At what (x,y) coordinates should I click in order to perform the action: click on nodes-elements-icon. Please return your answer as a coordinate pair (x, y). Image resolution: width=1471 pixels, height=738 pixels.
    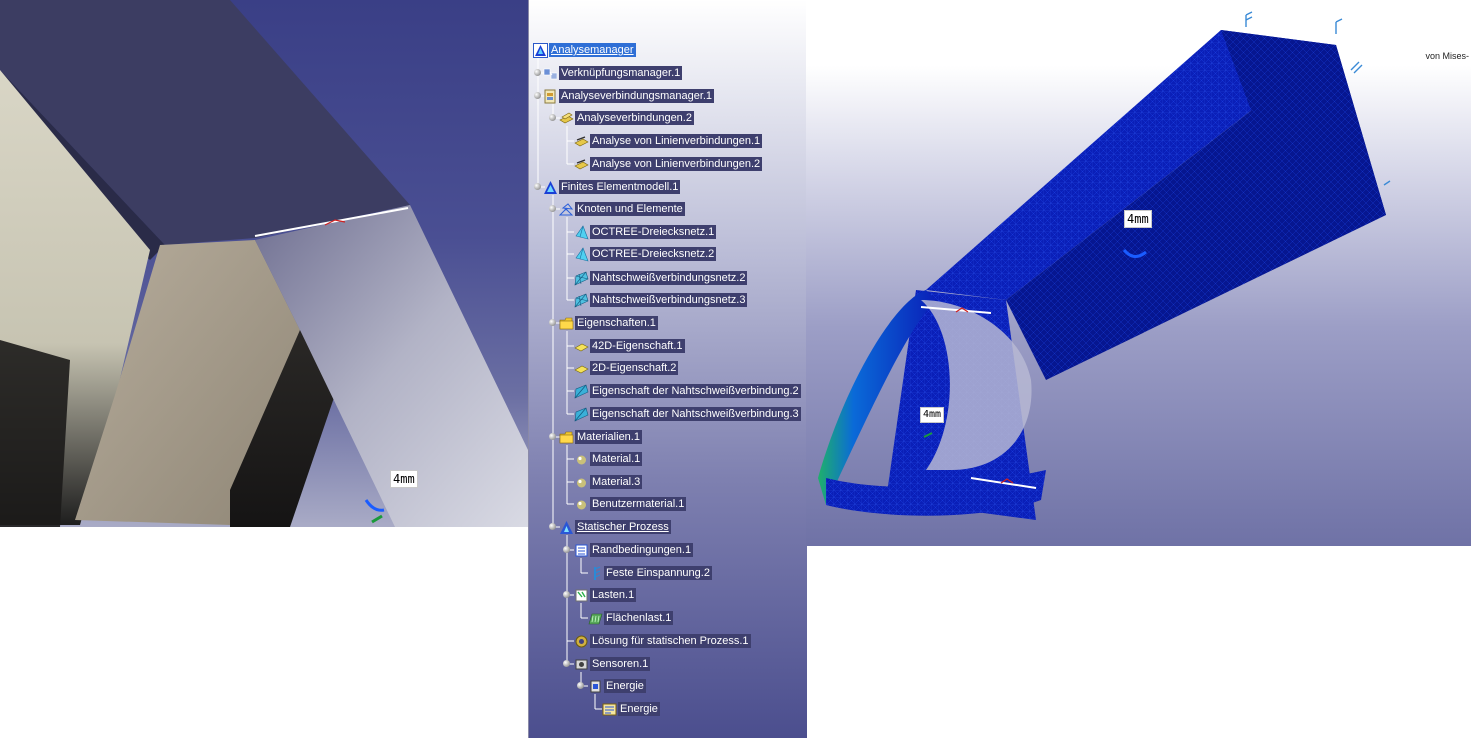
    Looking at the image, I should click on (566, 208).